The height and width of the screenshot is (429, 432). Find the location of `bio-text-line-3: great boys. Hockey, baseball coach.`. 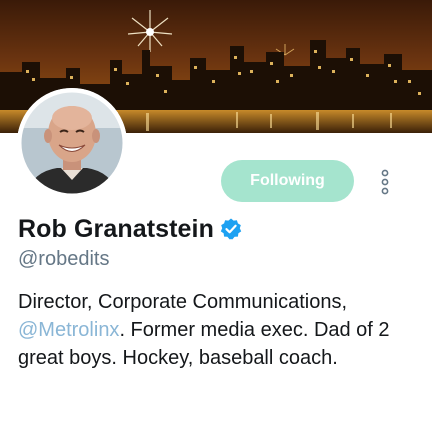

bio-text-line-3: great boys. Hockey, baseball coach. is located at coordinates (178, 358).